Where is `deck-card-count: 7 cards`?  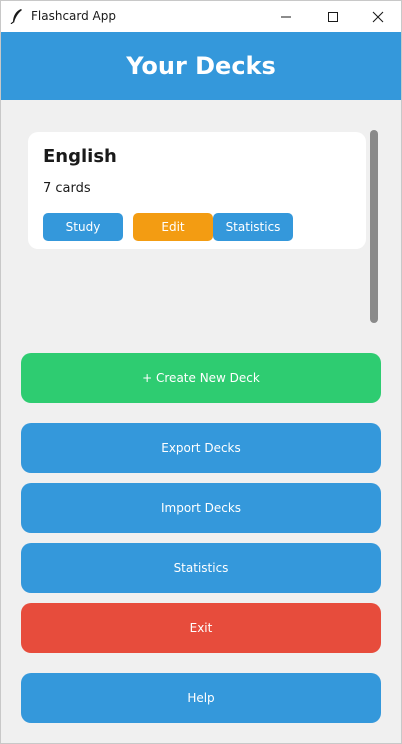 deck-card-count: 7 cards is located at coordinates (67, 188).